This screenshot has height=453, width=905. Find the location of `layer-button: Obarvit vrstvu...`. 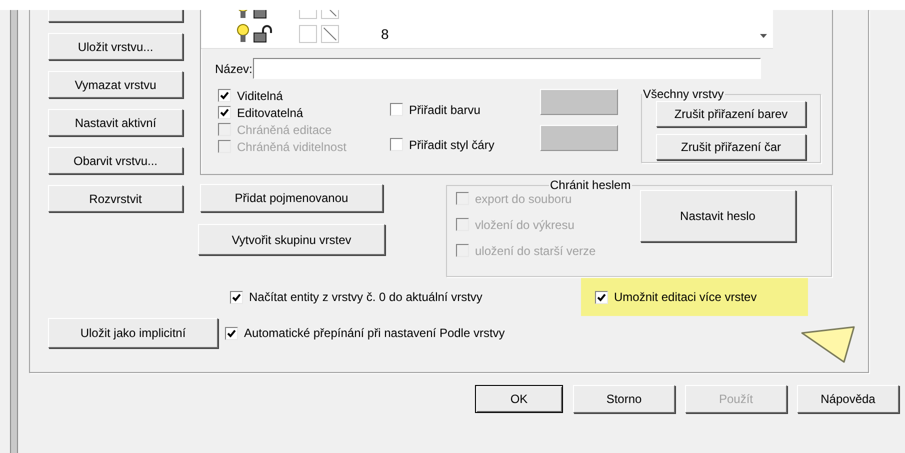

layer-button: Obarvit vrstvu... is located at coordinates (115, 160).